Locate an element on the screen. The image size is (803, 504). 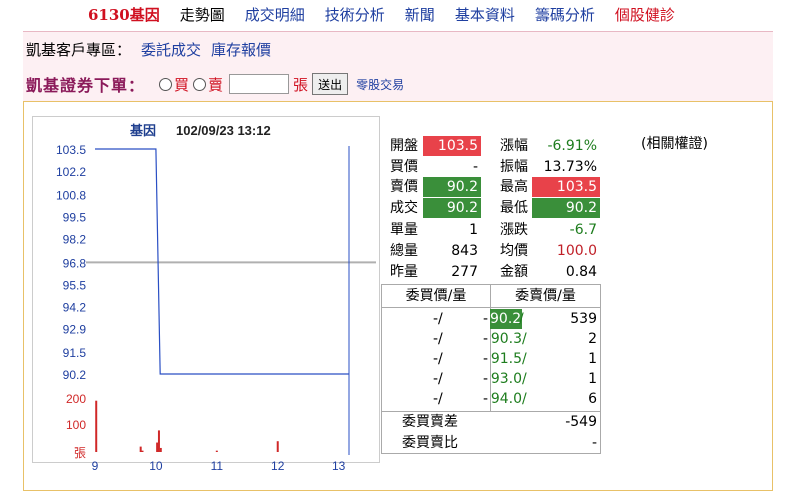
book-ask-price: 94.0 is located at coordinates (506, 399).